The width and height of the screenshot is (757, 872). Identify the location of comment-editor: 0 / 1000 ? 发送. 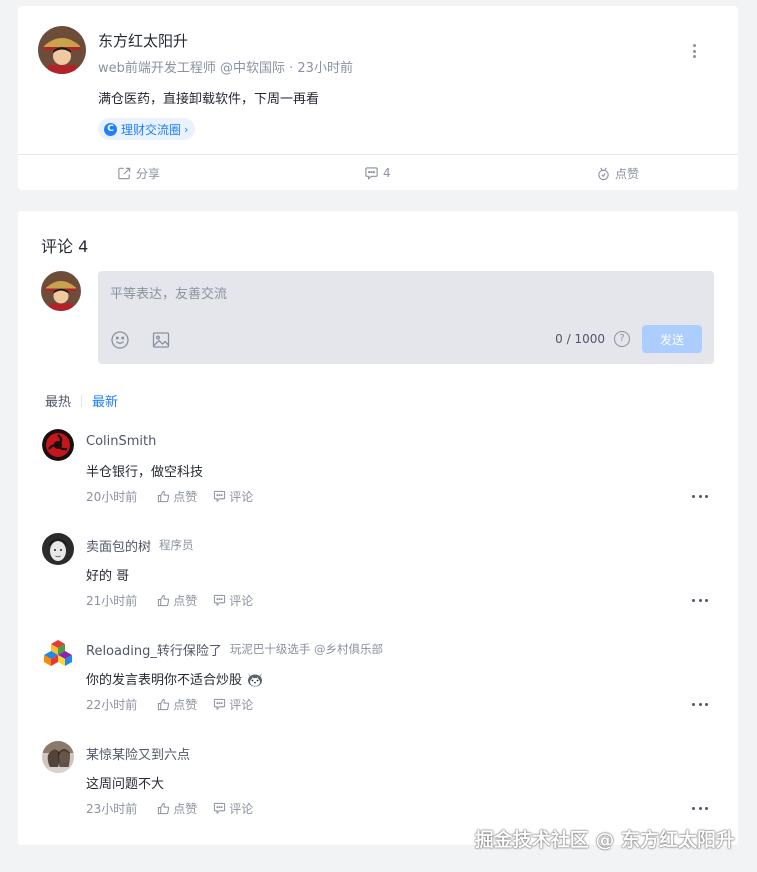
(406, 317).